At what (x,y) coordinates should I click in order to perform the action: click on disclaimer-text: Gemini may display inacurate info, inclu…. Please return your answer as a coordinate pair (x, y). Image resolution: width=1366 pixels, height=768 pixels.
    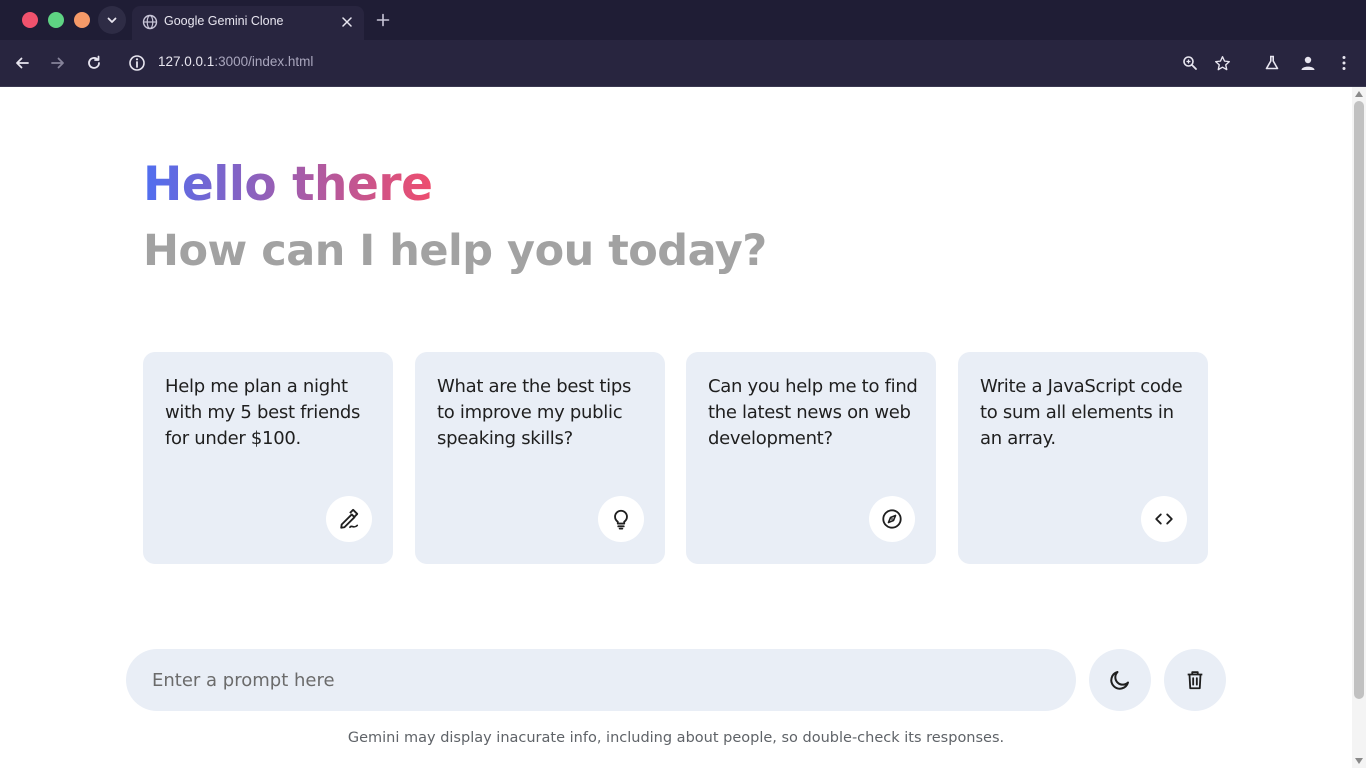
    Looking at the image, I should click on (676, 738).